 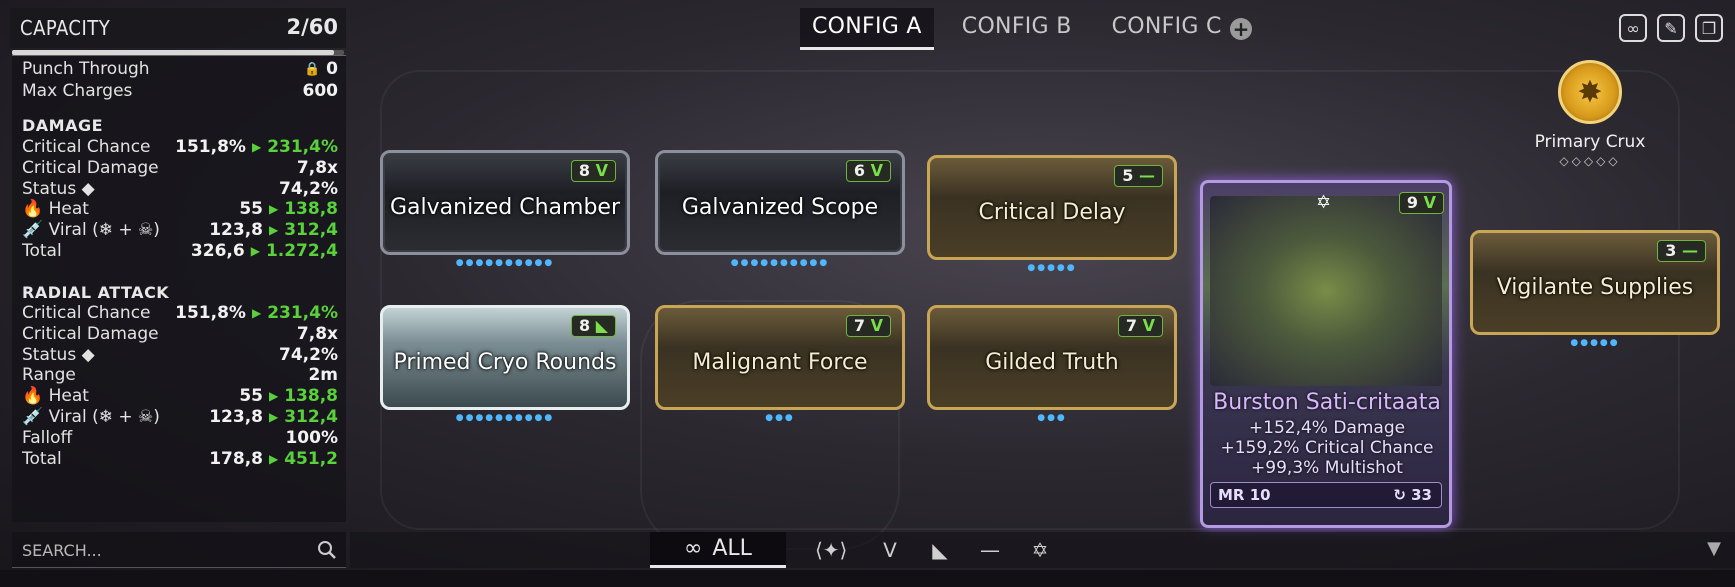 What do you see at coordinates (256, 147) in the screenshot?
I see `stat-value: 151,8% ▶ 231,4%` at bounding box center [256, 147].